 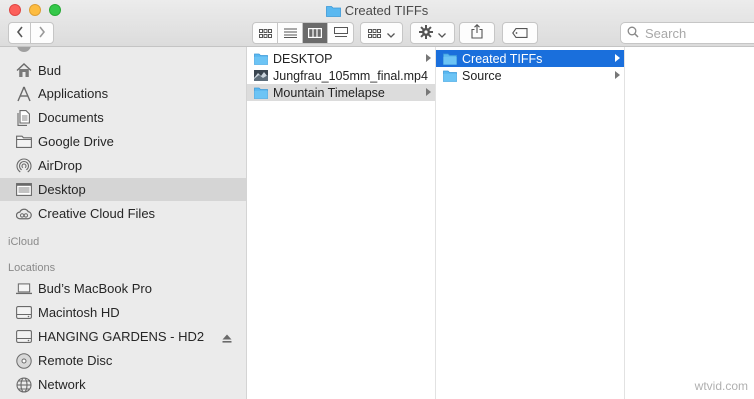 I want to click on forward-button, so click(x=42, y=33).